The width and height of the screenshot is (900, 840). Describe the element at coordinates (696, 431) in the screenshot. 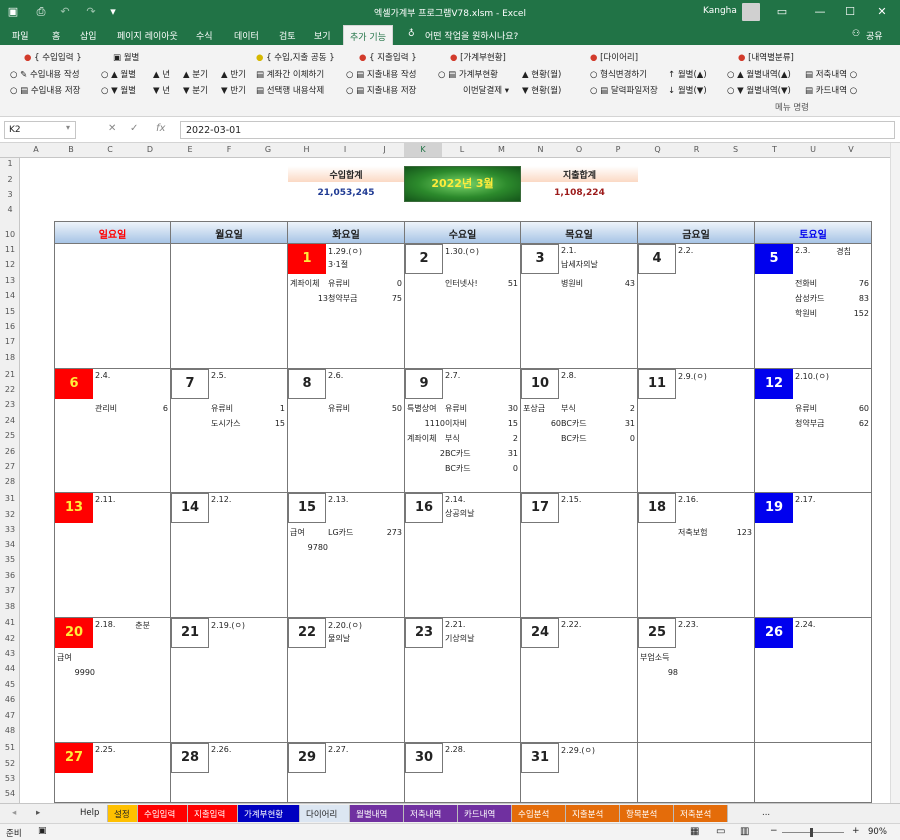

I see `calendar-day-cell: 11 2.9.(ㅇ)` at that location.